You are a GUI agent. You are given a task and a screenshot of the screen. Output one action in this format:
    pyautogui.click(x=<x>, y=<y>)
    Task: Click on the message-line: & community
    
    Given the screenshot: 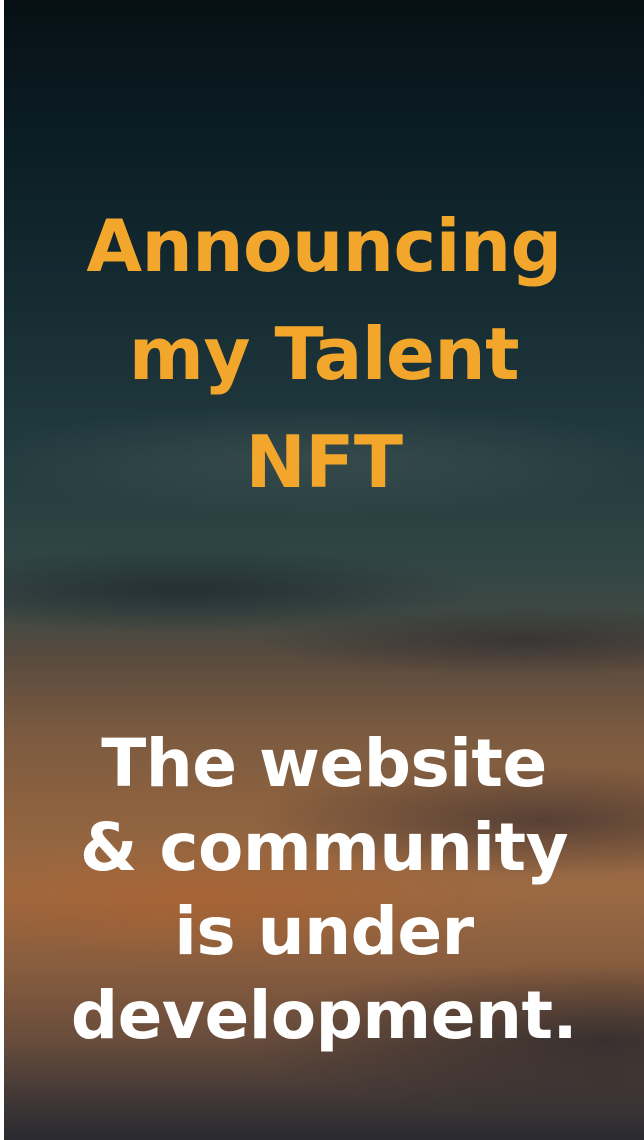 What is the action you would take?
    pyautogui.click(x=324, y=847)
    